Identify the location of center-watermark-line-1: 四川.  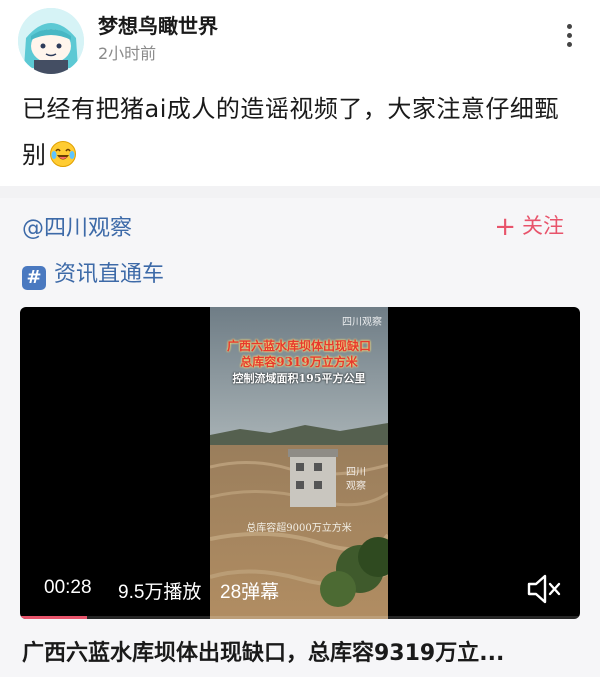
(356, 472).